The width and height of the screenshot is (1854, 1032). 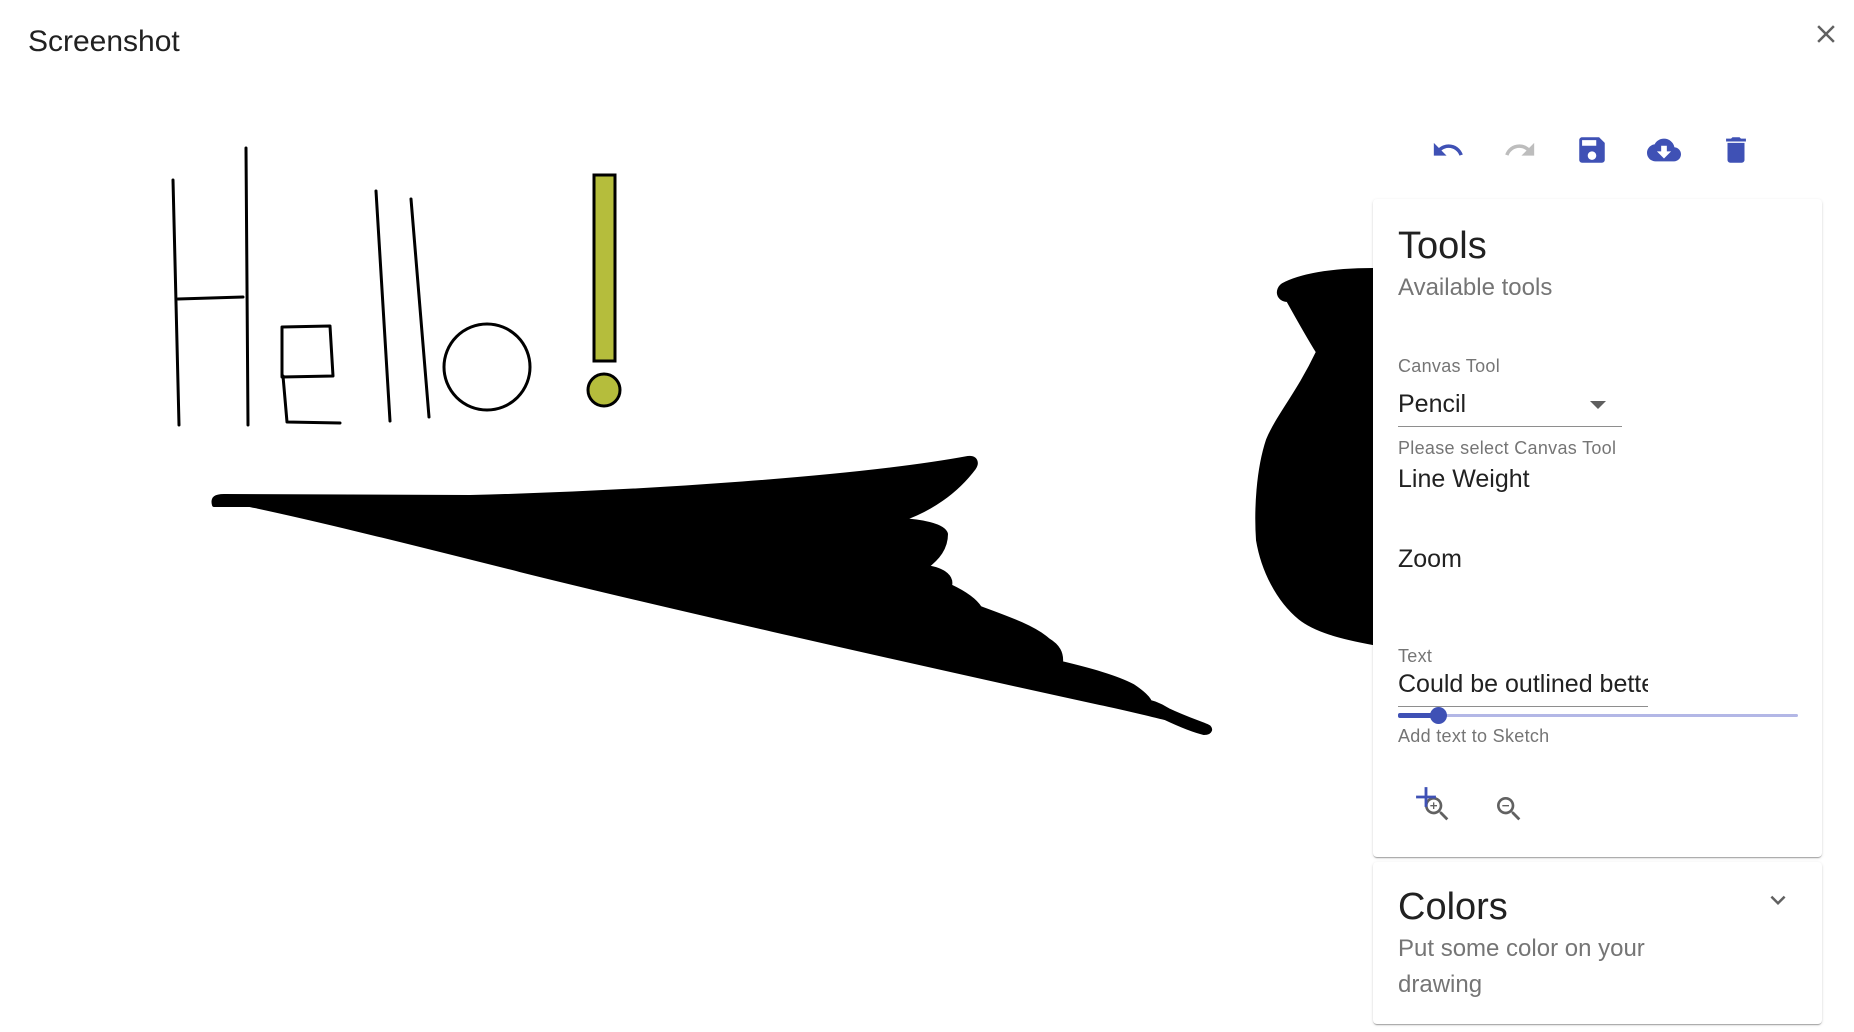 I want to click on cloud-download-icon, so click(x=1664, y=150).